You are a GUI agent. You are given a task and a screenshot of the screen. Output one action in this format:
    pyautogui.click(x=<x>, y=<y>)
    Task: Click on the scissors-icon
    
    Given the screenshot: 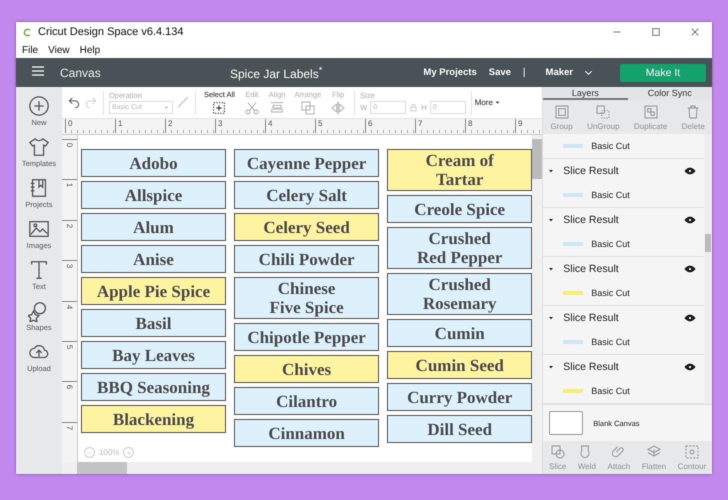 What is the action you would take?
    pyautogui.click(x=252, y=108)
    